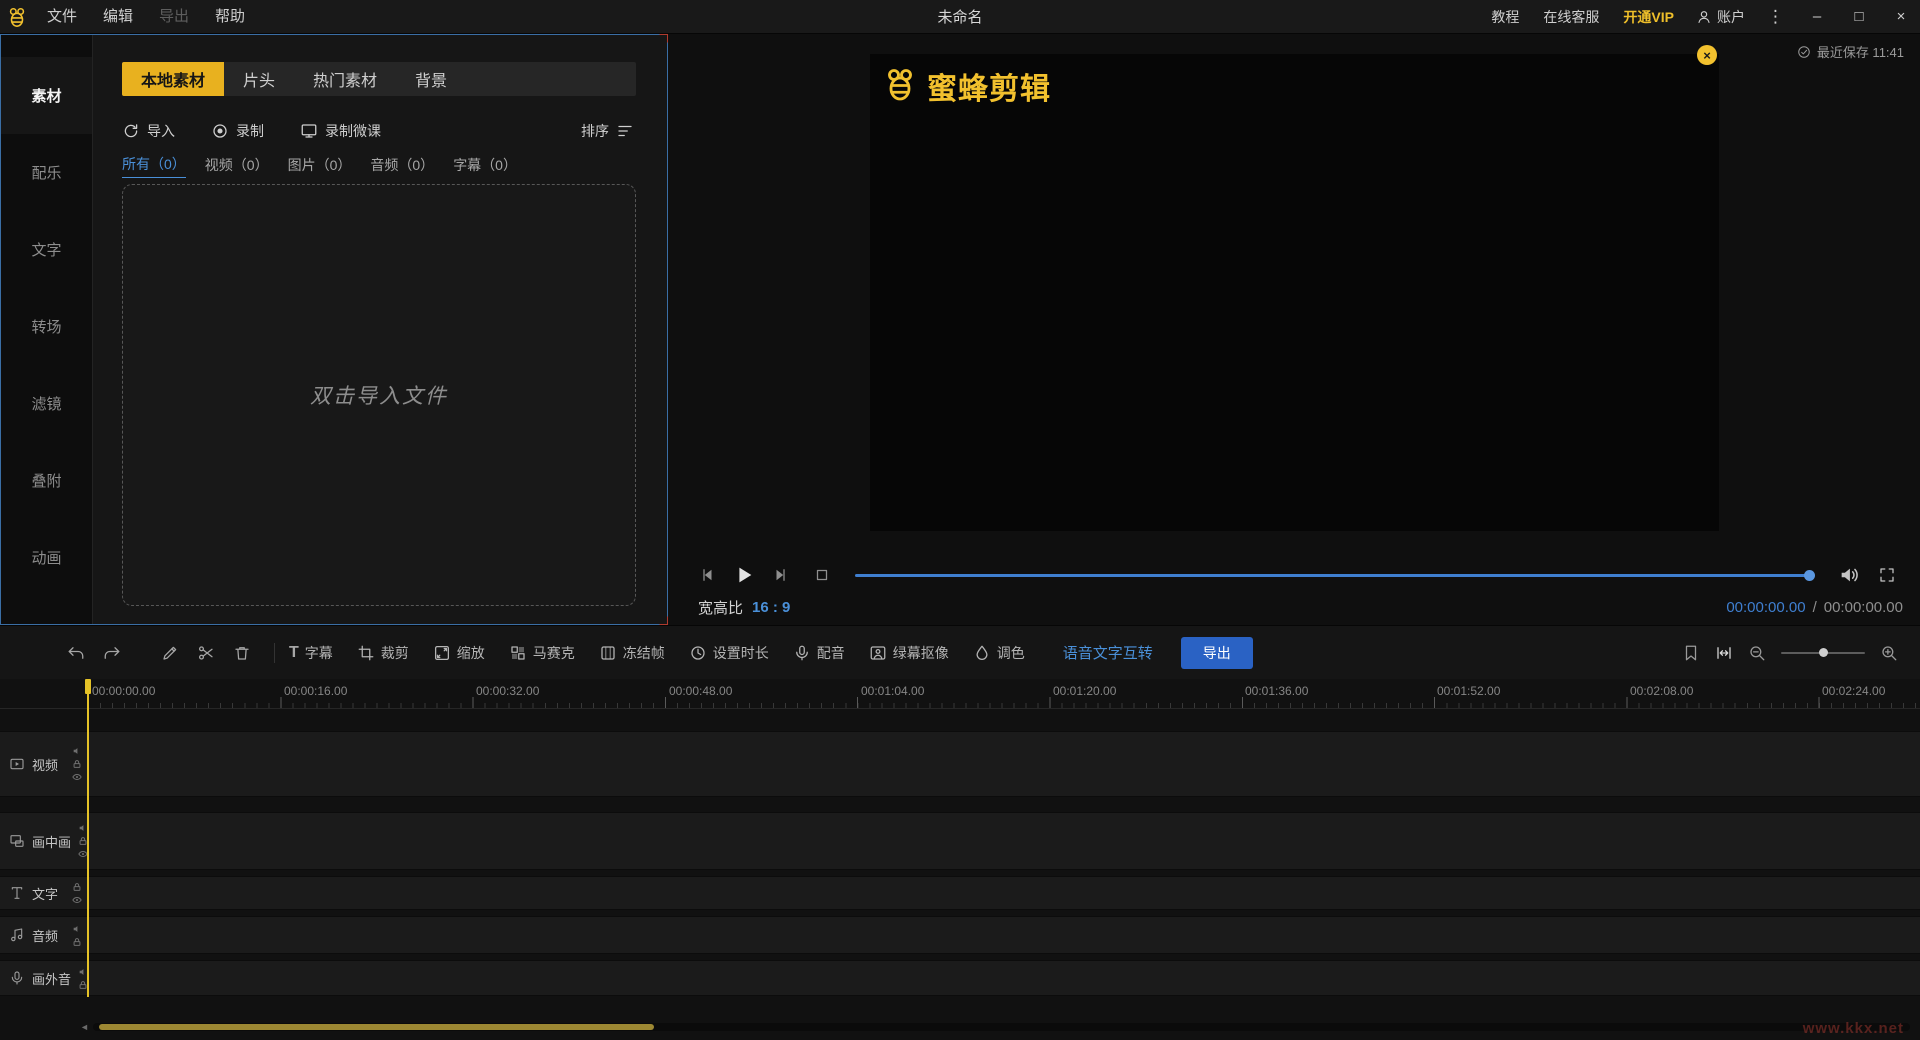 The height and width of the screenshot is (1040, 1920). Describe the element at coordinates (1004, 978) in the screenshot. I see `track-voiceover-lane` at that location.